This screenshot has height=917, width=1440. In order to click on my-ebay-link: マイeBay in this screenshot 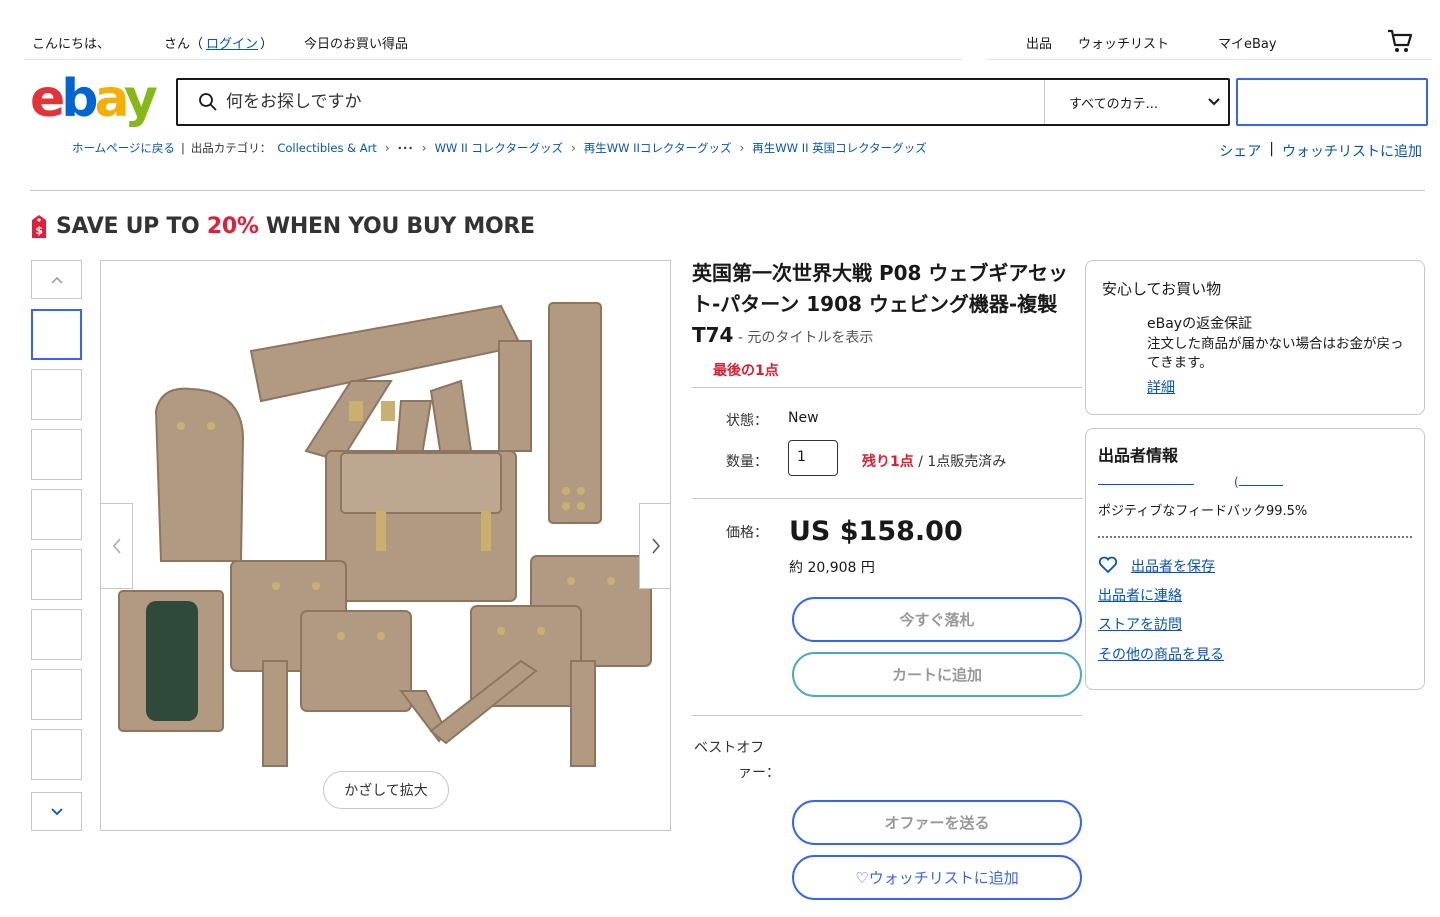, I will do `click(1247, 42)`.